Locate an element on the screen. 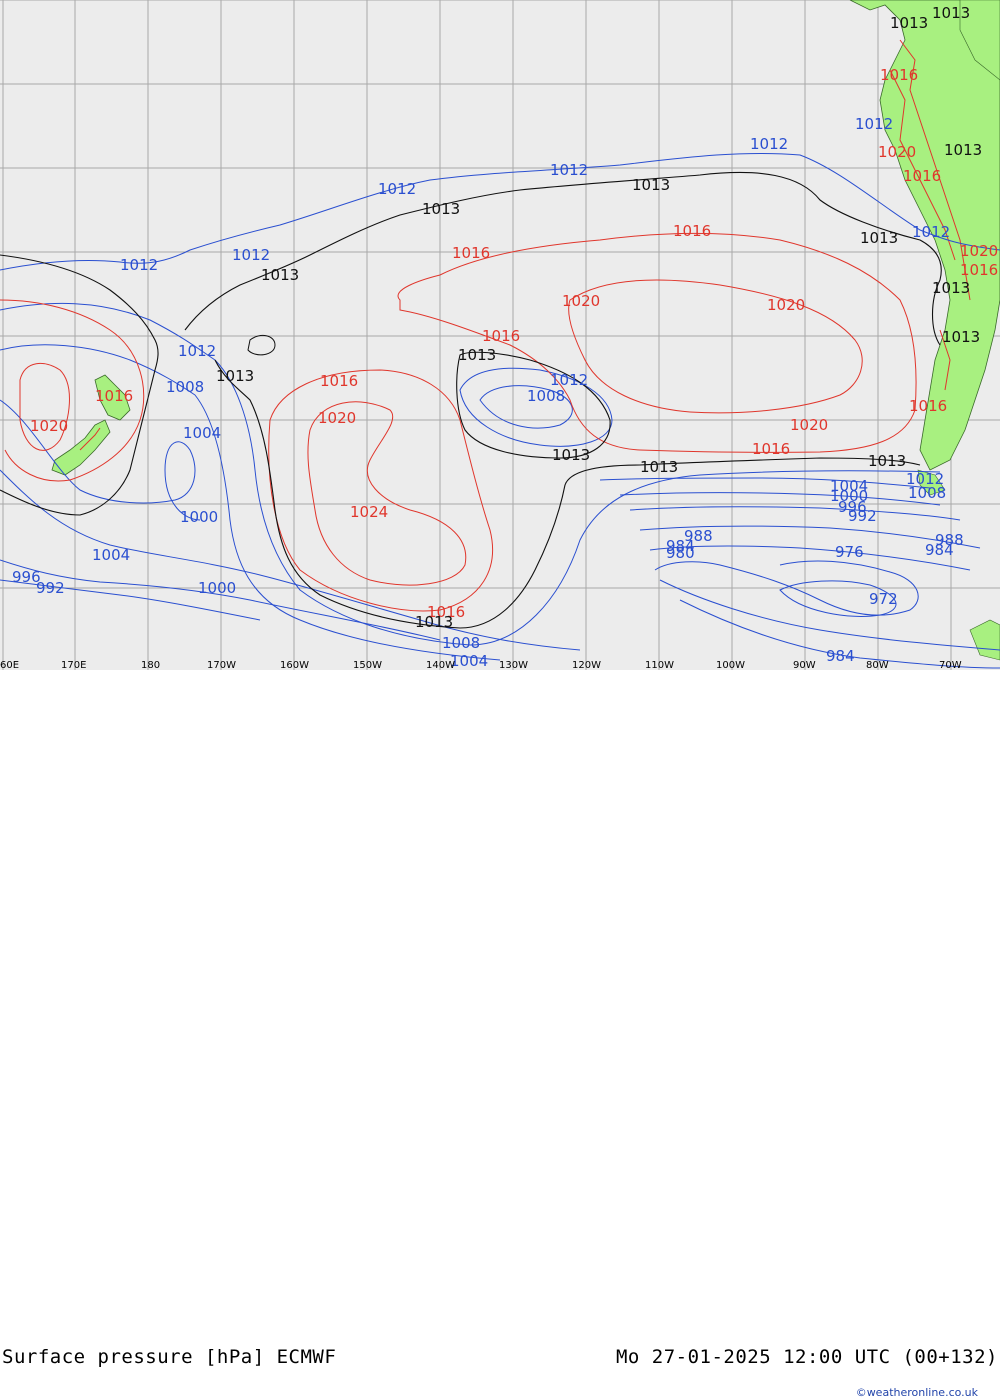 Image resolution: width=1000 pixels, height=1399 pixels. svg-text: 60E is located at coordinates (9, 665).